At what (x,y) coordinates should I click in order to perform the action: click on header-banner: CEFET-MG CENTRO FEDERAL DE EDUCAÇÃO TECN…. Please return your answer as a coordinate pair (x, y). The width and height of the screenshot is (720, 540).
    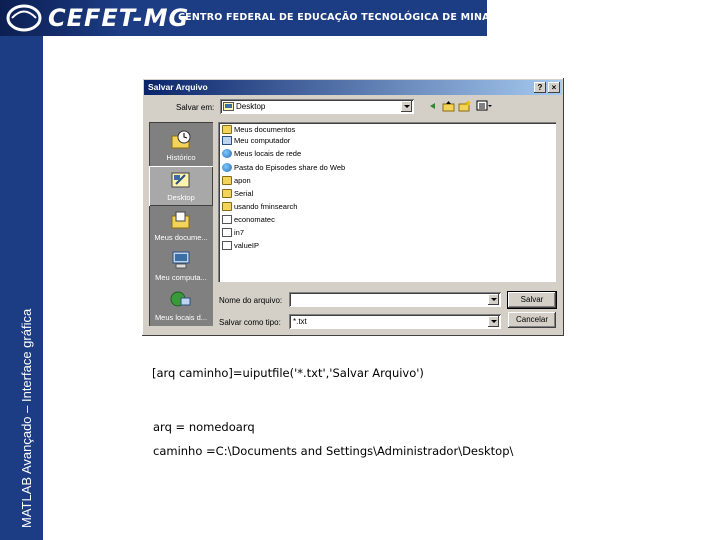
    Looking at the image, I should click on (243, 18).